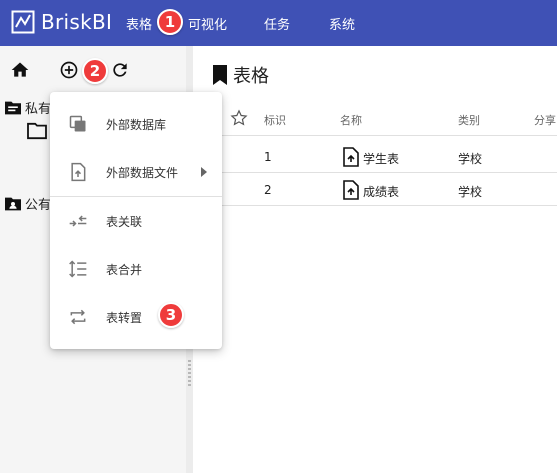  I want to click on nav-visualization: 可视化, so click(207, 23).